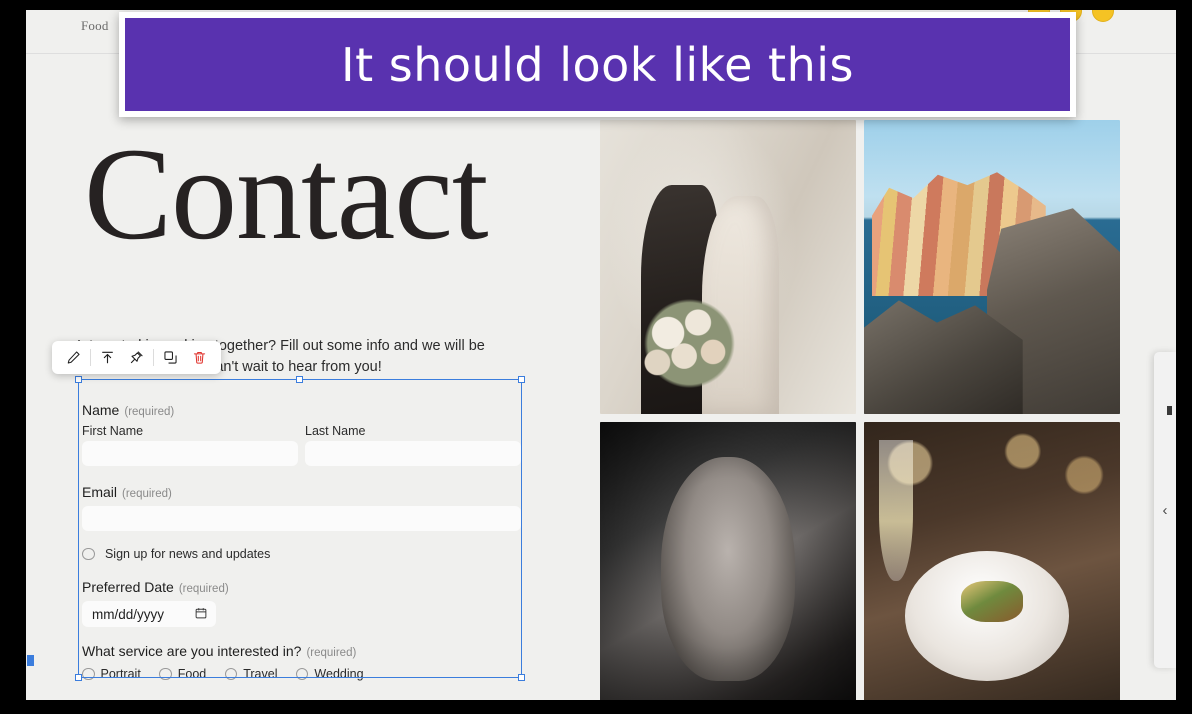 The width and height of the screenshot is (1192, 714). Describe the element at coordinates (107, 357) in the screenshot. I see `move-to-top-icon` at that location.